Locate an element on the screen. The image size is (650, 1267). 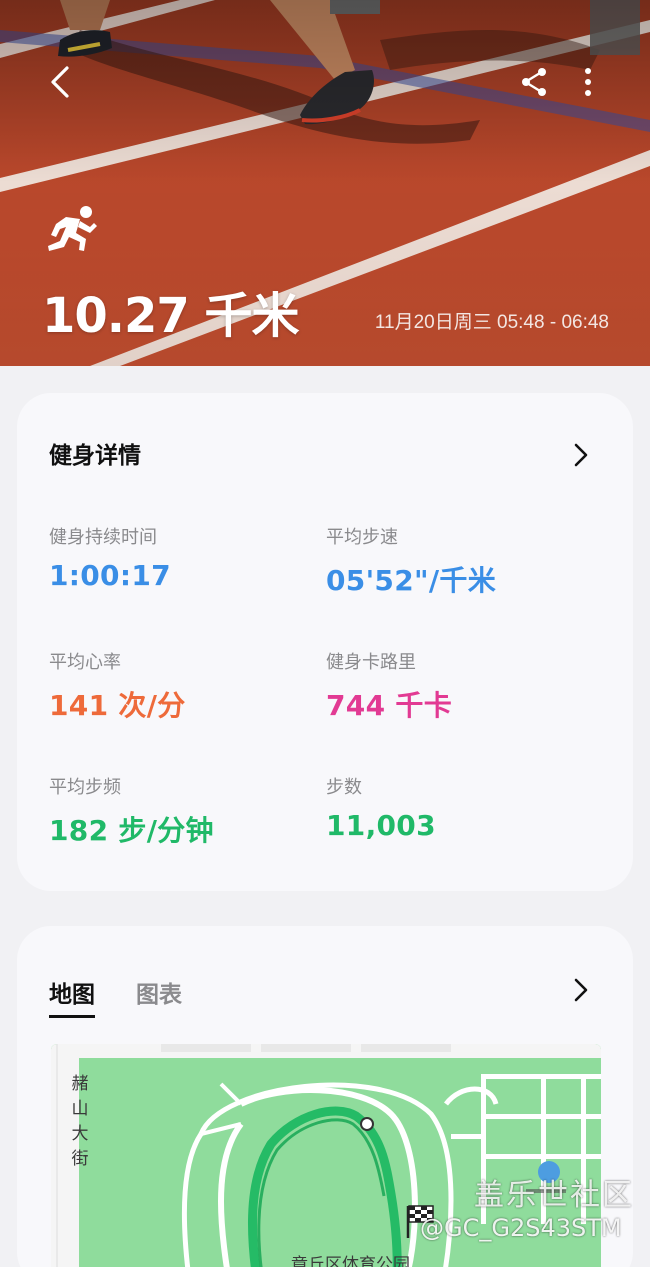
more-vert-icon is located at coordinates (588, 82).